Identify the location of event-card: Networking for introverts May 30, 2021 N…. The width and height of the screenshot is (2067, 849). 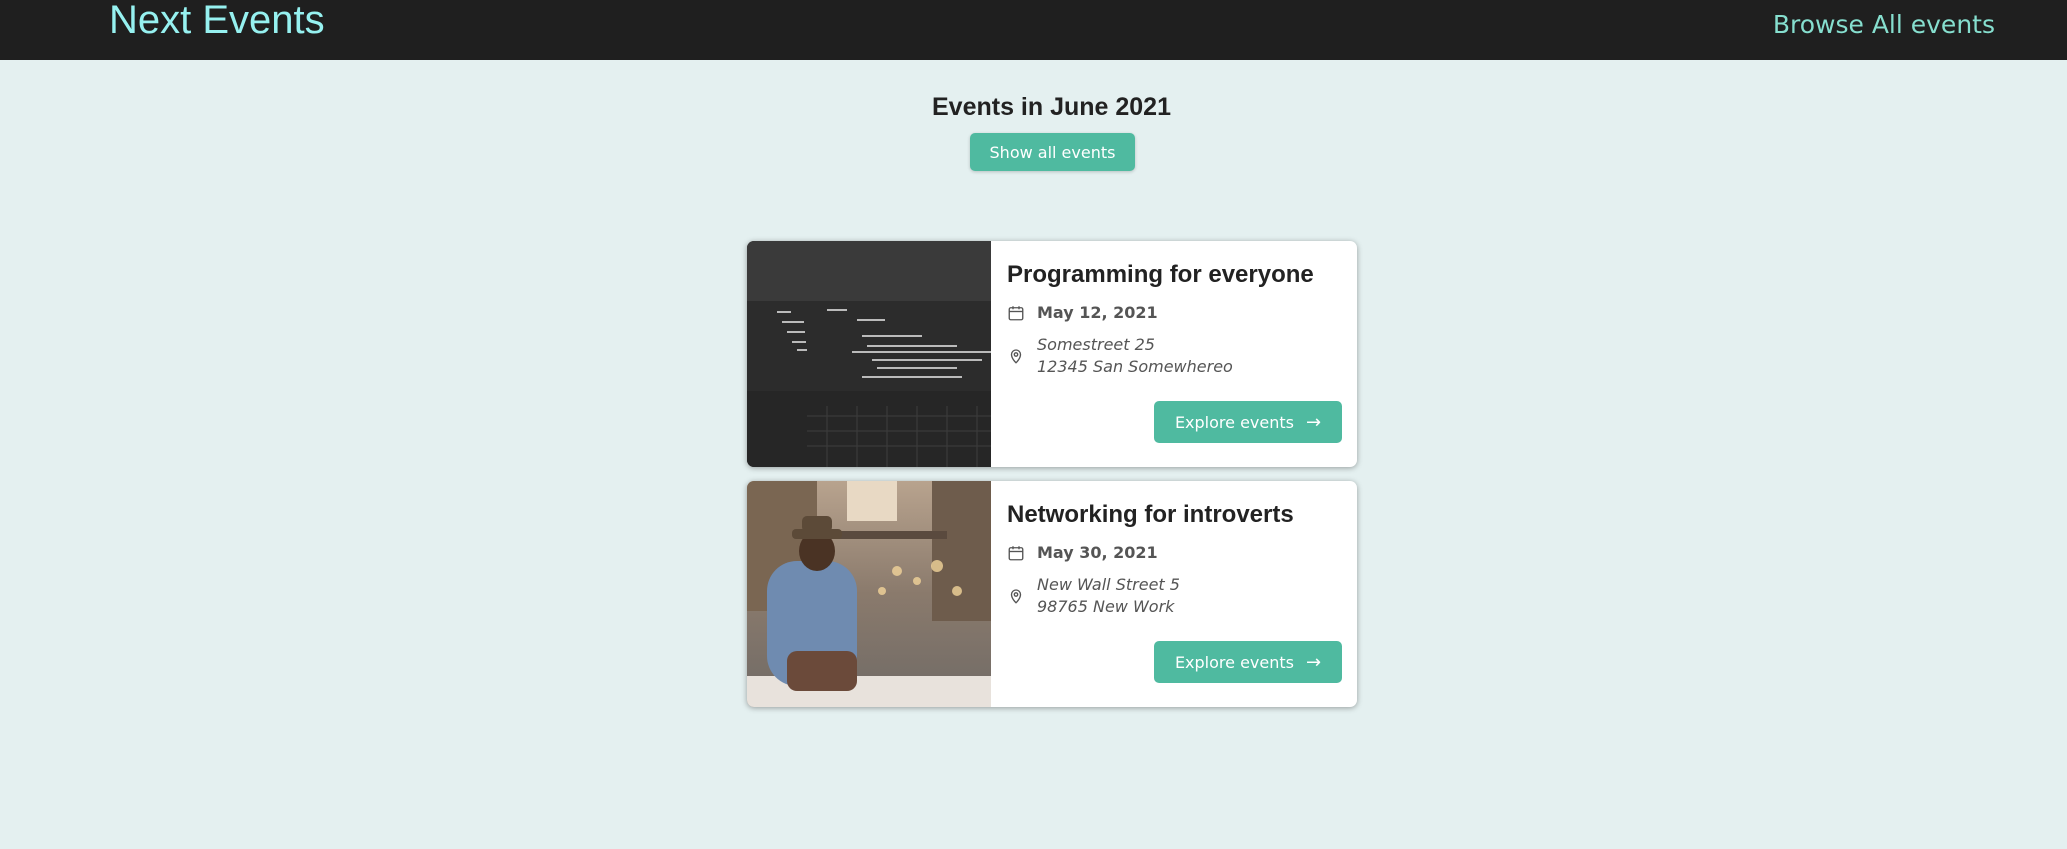
(1052, 594).